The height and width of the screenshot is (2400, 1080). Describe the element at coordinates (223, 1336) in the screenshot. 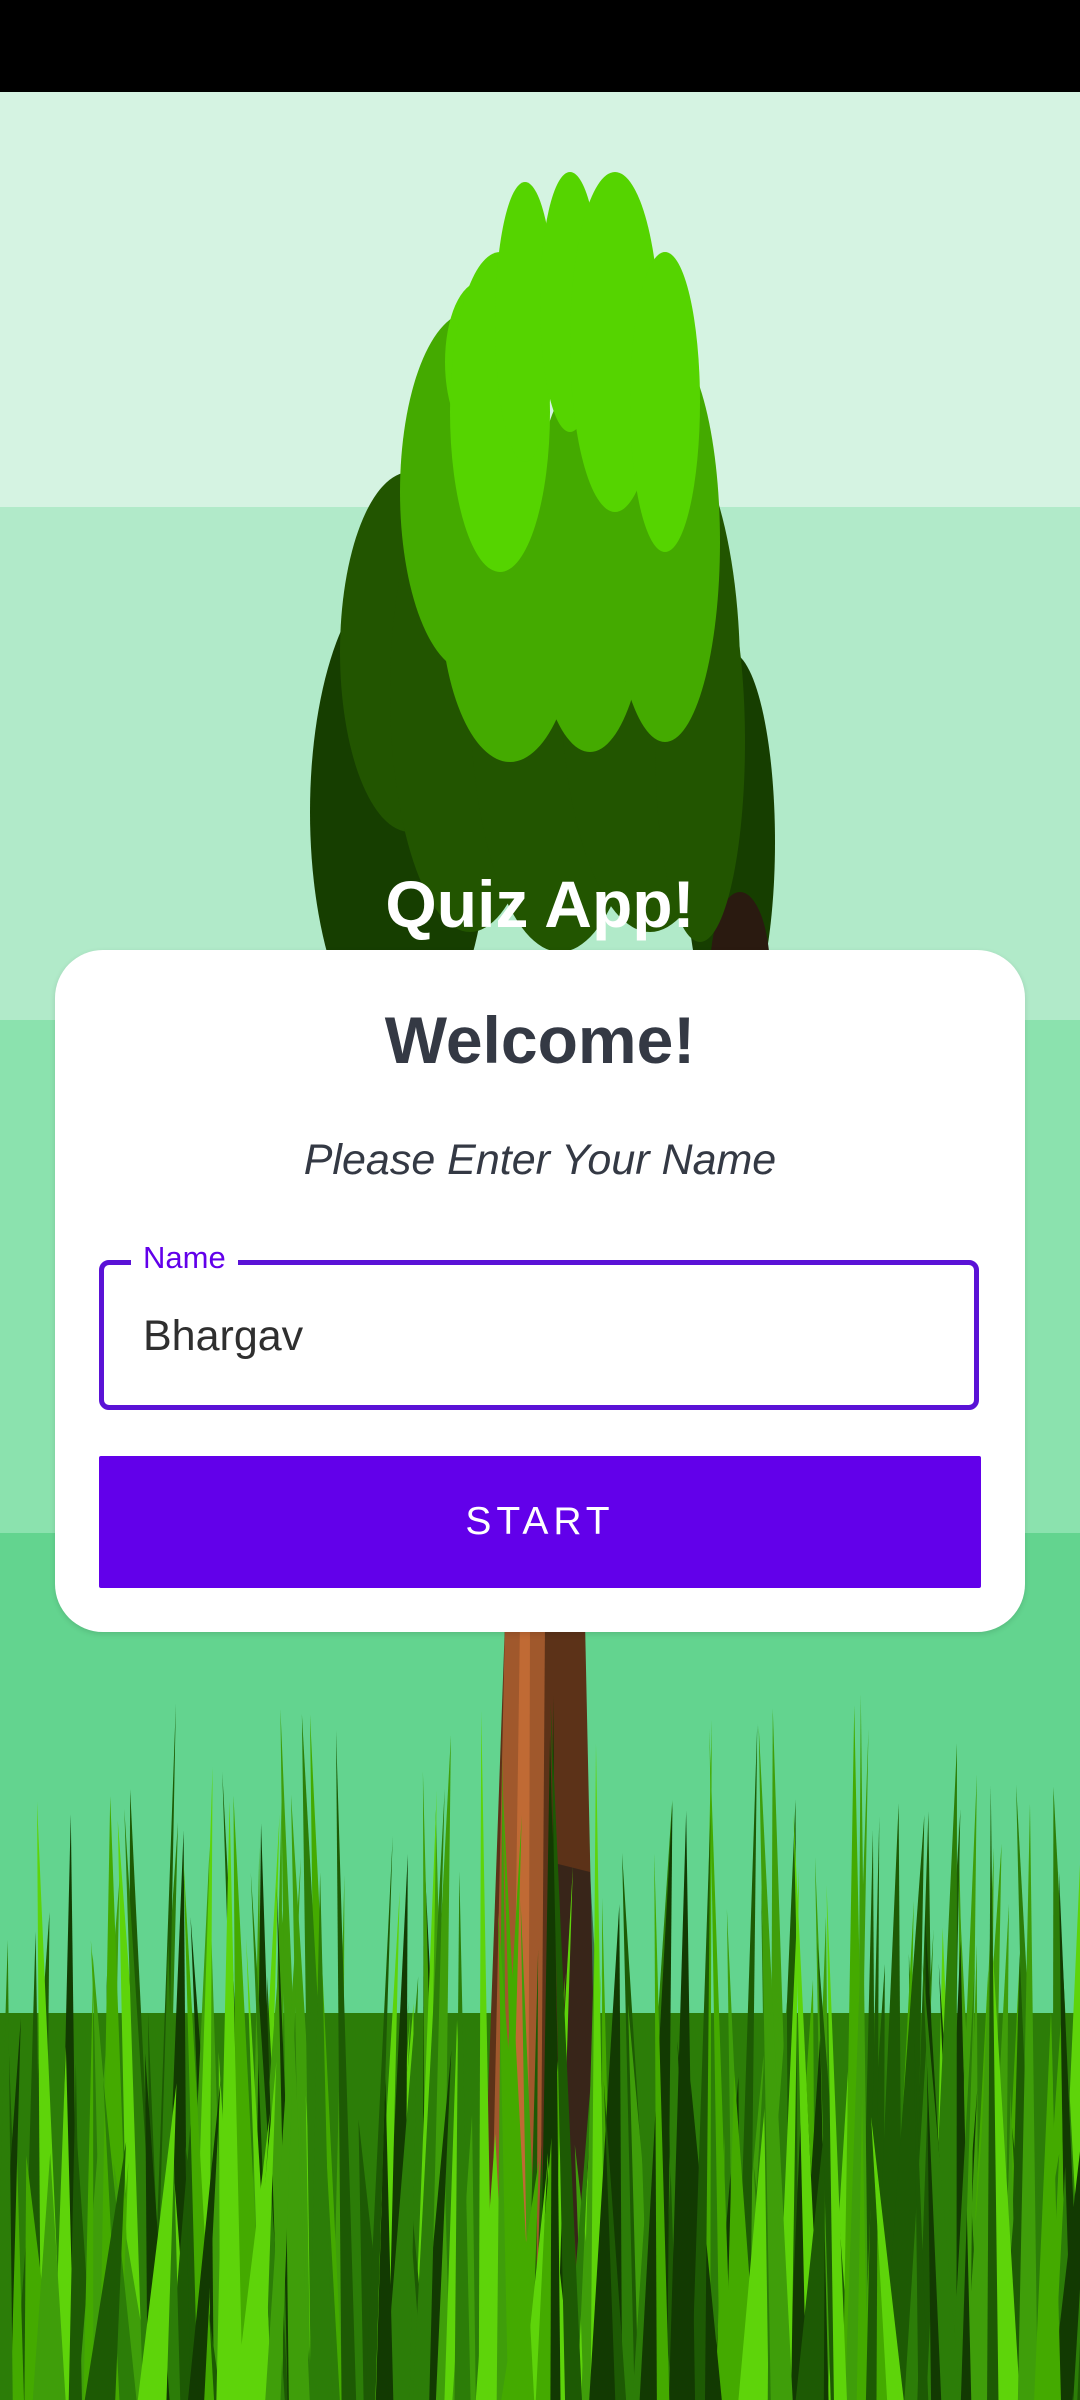

I see `name-input: Bhargav` at that location.